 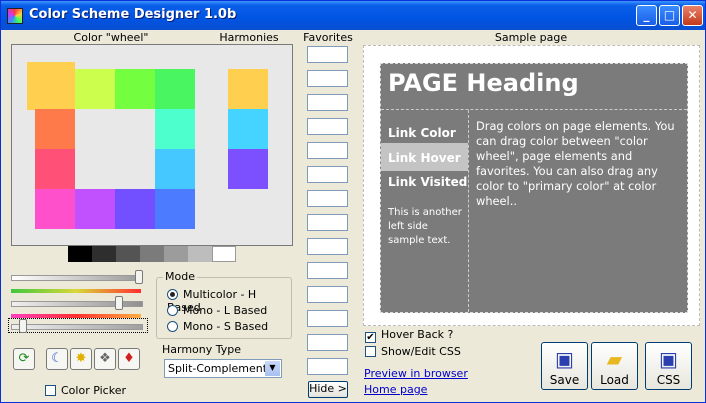 I want to click on sample-link-visited: Link Visited, so click(x=427, y=182).